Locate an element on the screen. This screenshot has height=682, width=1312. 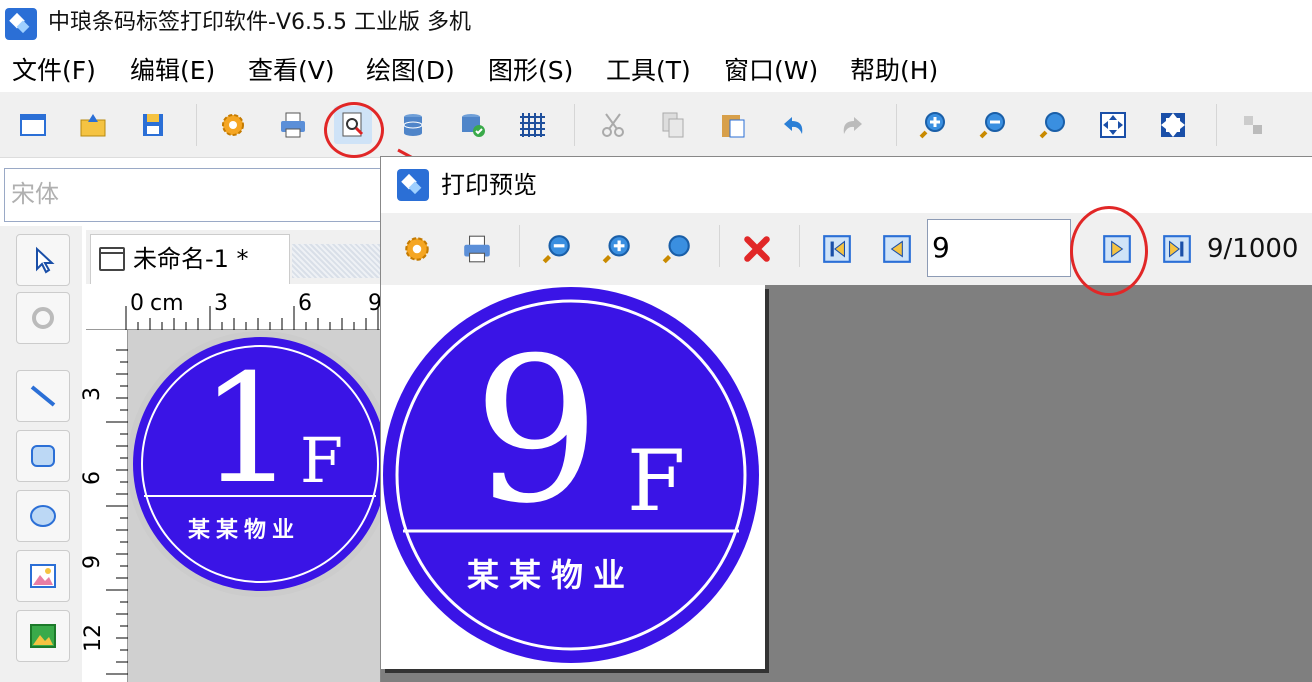
page-number-input: 9 is located at coordinates (999, 248).